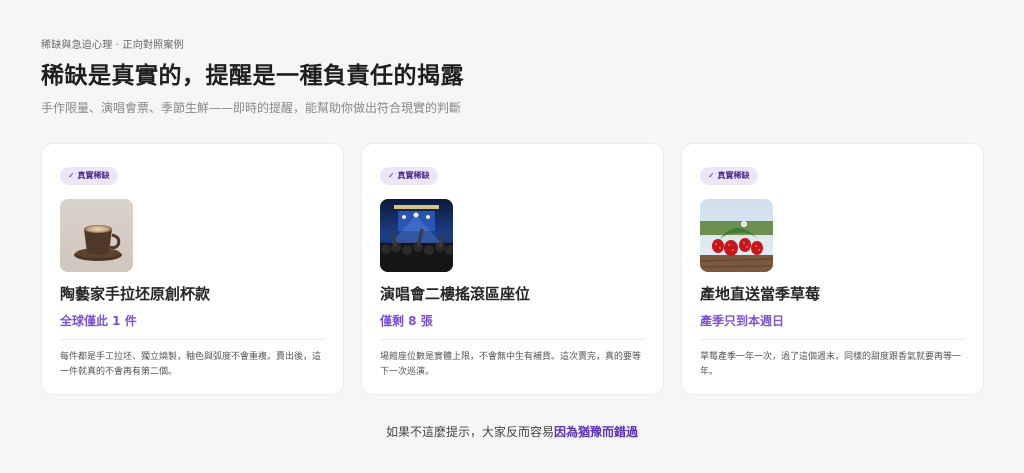 This screenshot has width=1024, height=473. What do you see at coordinates (760, 294) in the screenshot?
I see `card-title: 產地直送當季草莓` at bounding box center [760, 294].